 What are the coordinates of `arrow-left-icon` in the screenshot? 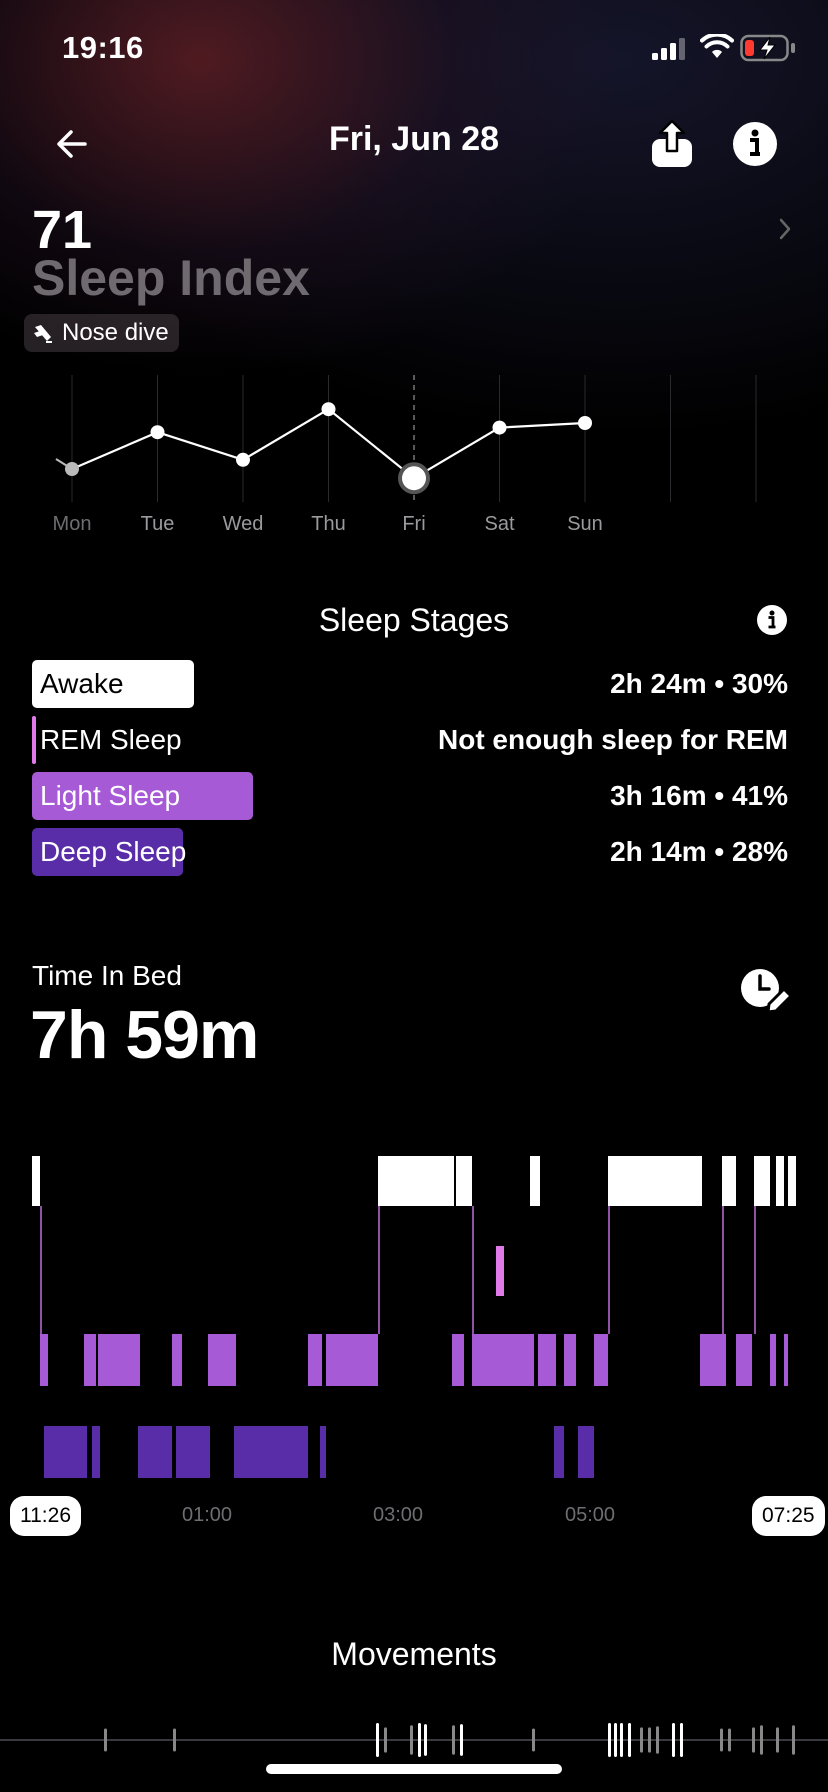 It's located at (72, 144).